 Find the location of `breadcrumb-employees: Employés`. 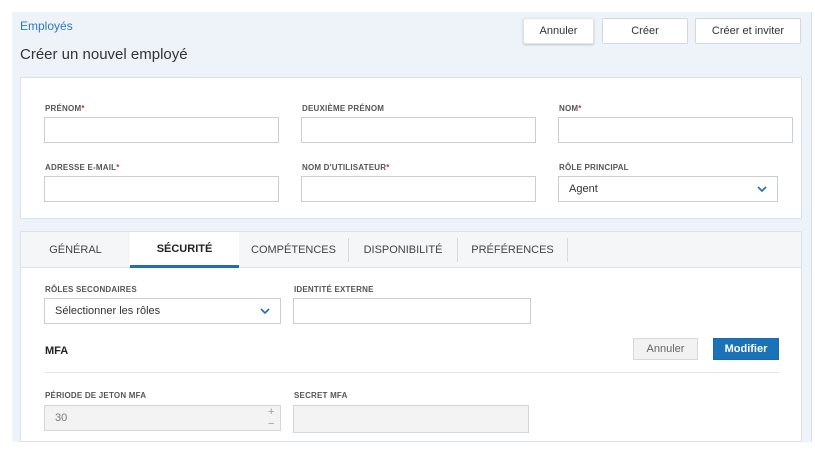

breadcrumb-employees: Employés is located at coordinates (46, 26).